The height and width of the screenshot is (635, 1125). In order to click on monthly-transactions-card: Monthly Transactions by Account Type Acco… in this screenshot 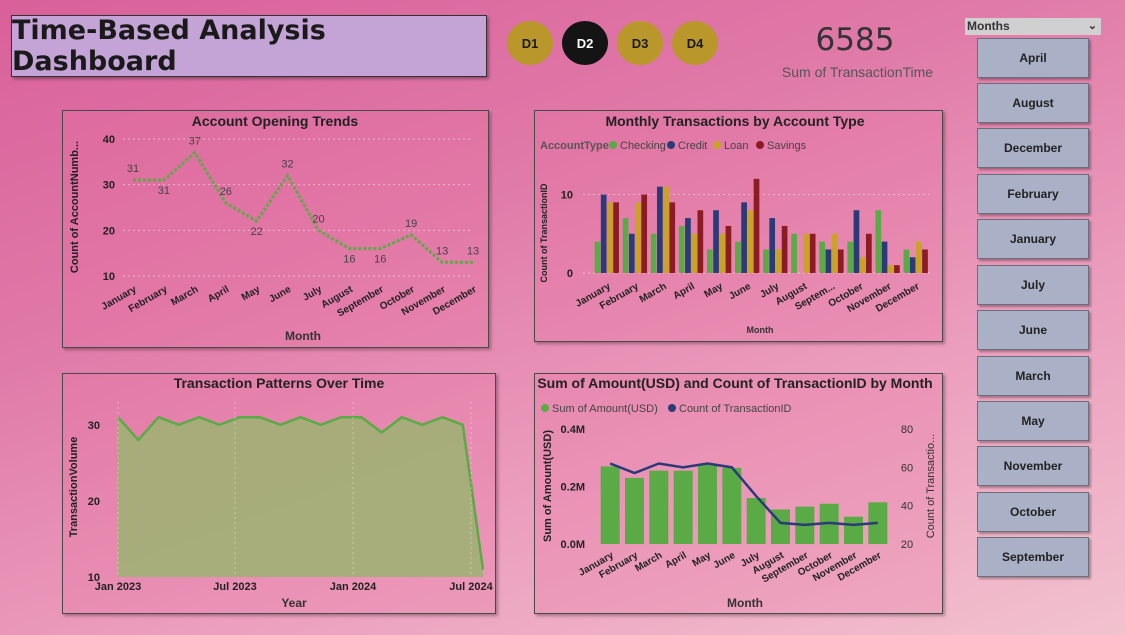, I will do `click(738, 226)`.